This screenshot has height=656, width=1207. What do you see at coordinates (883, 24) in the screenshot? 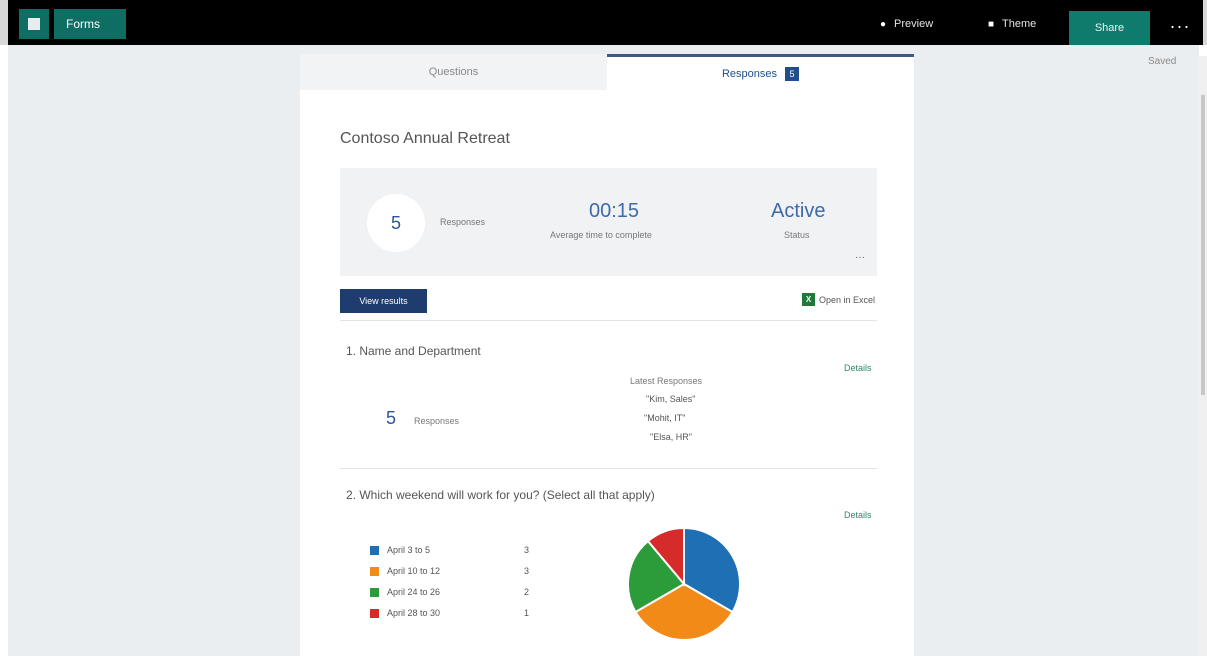
I see `preview-icon: ●` at bounding box center [883, 24].